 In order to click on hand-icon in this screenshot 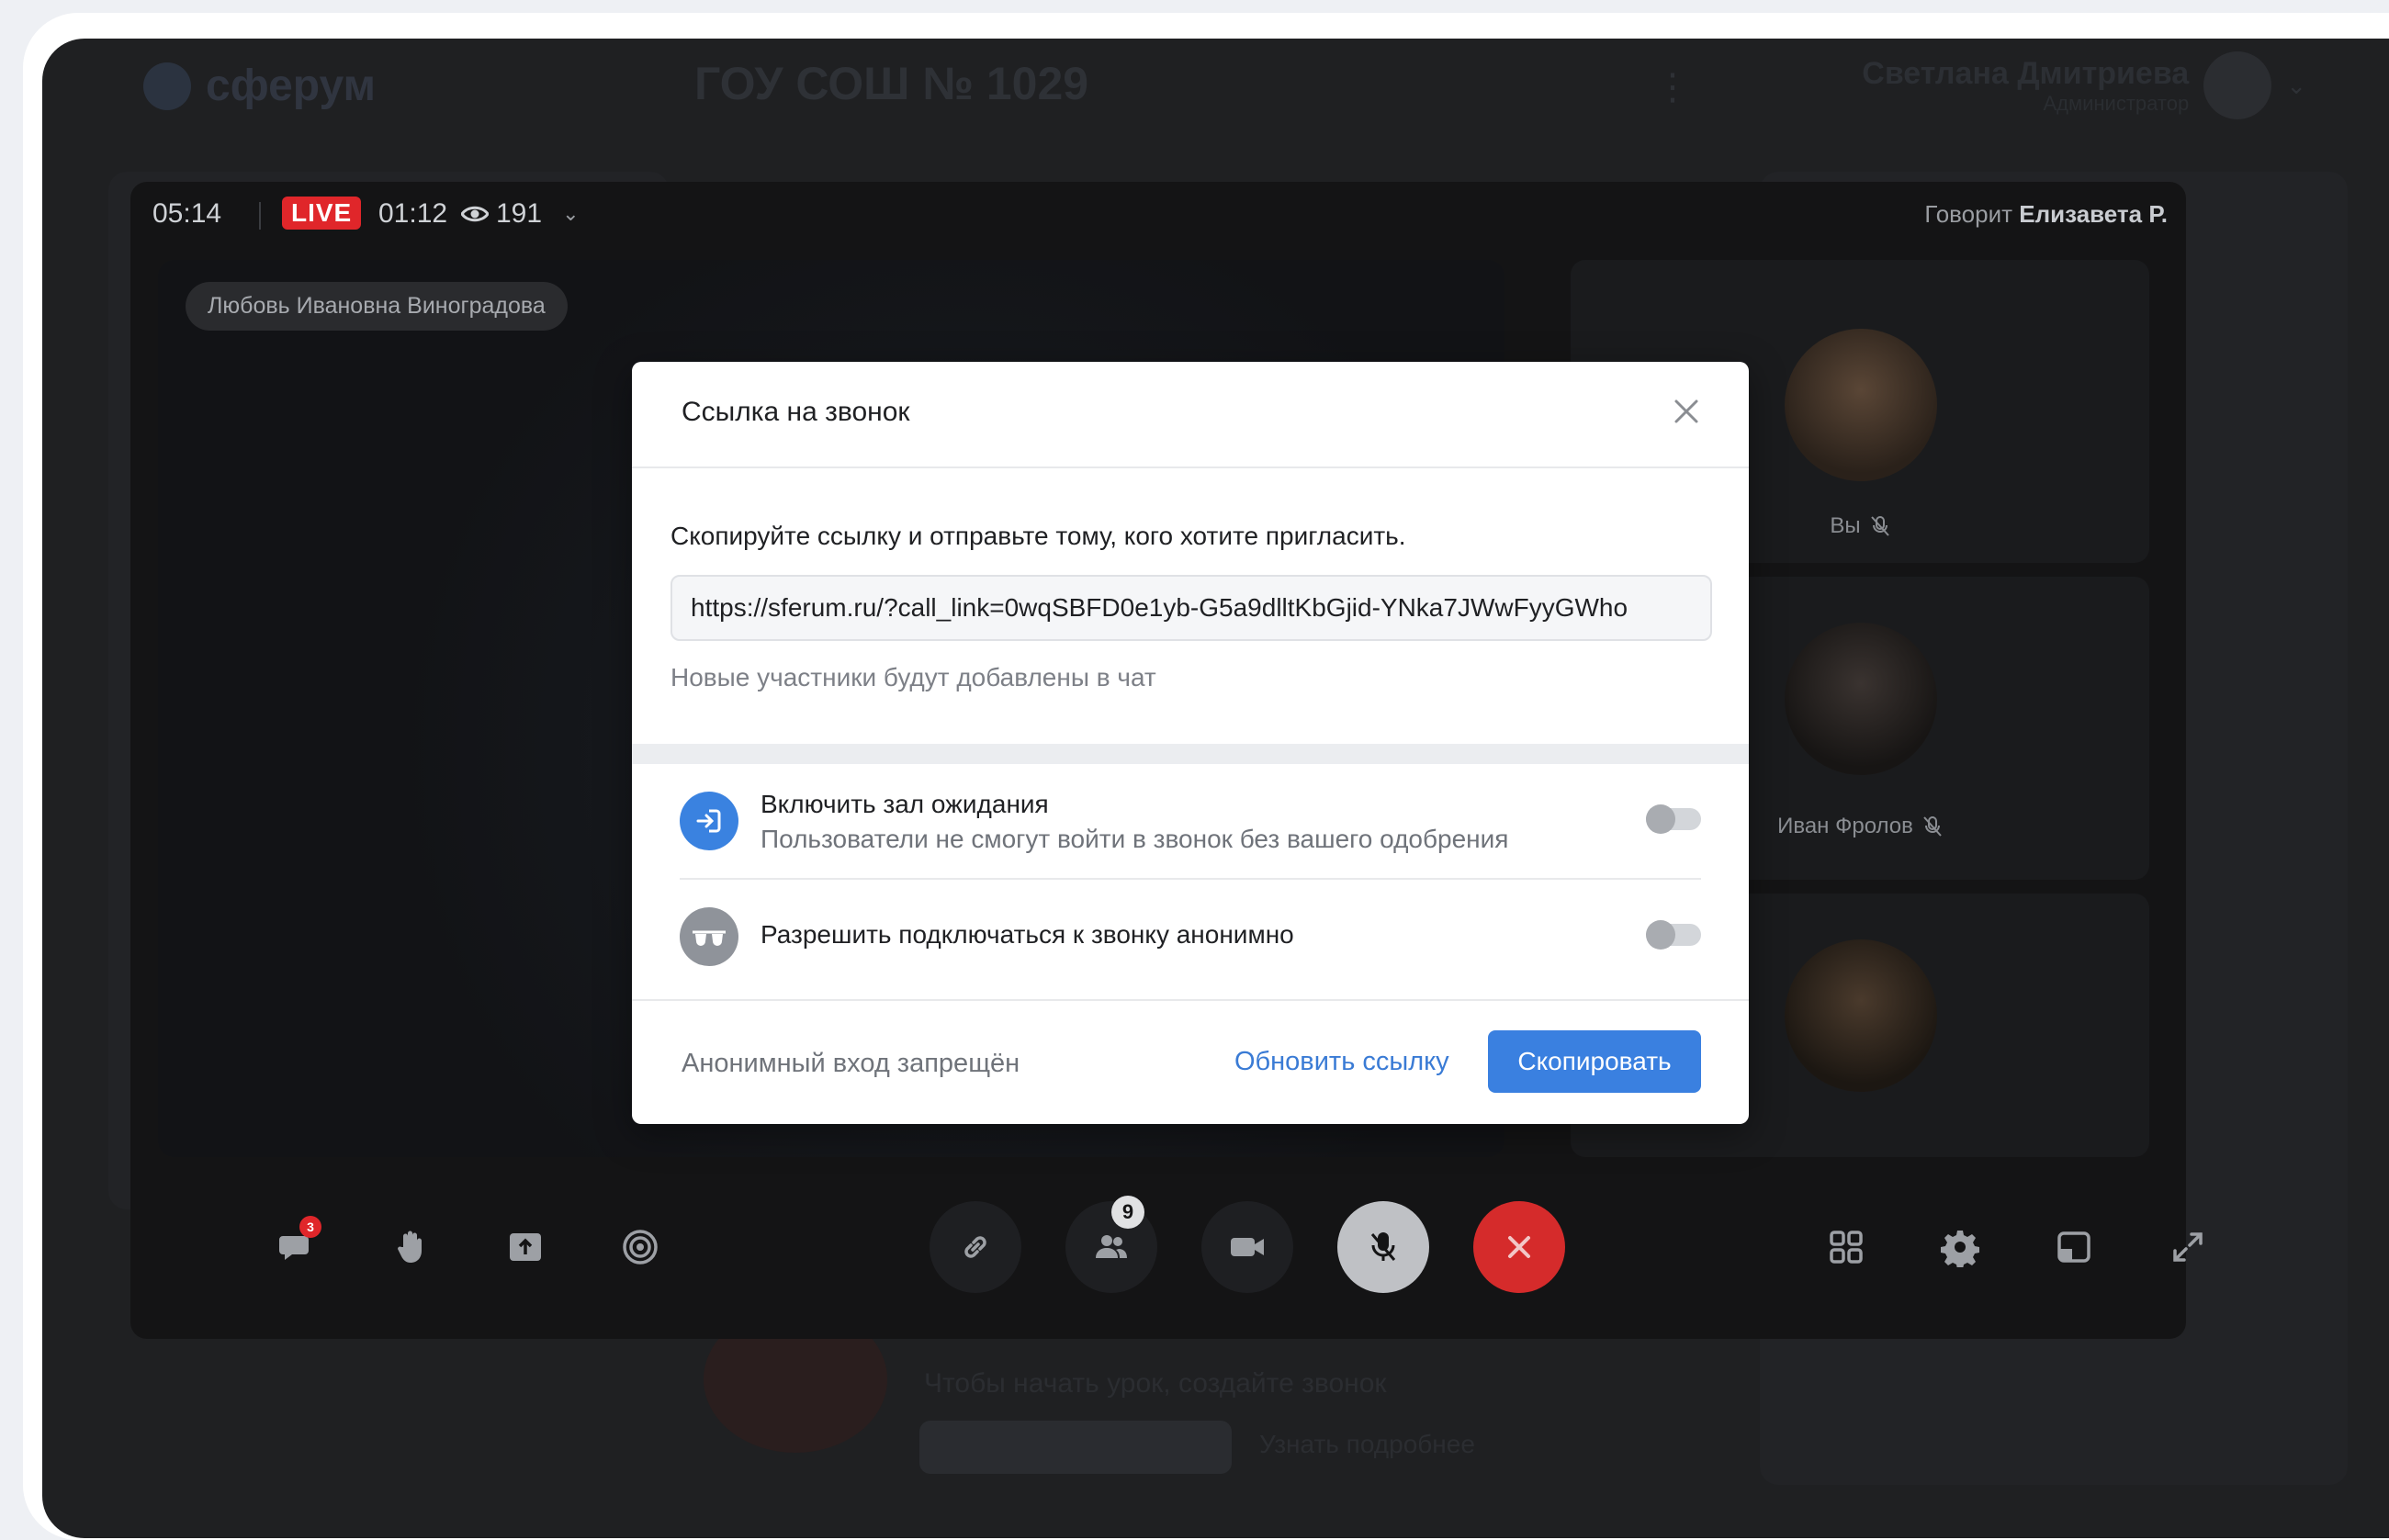, I will do `click(410, 1247)`.